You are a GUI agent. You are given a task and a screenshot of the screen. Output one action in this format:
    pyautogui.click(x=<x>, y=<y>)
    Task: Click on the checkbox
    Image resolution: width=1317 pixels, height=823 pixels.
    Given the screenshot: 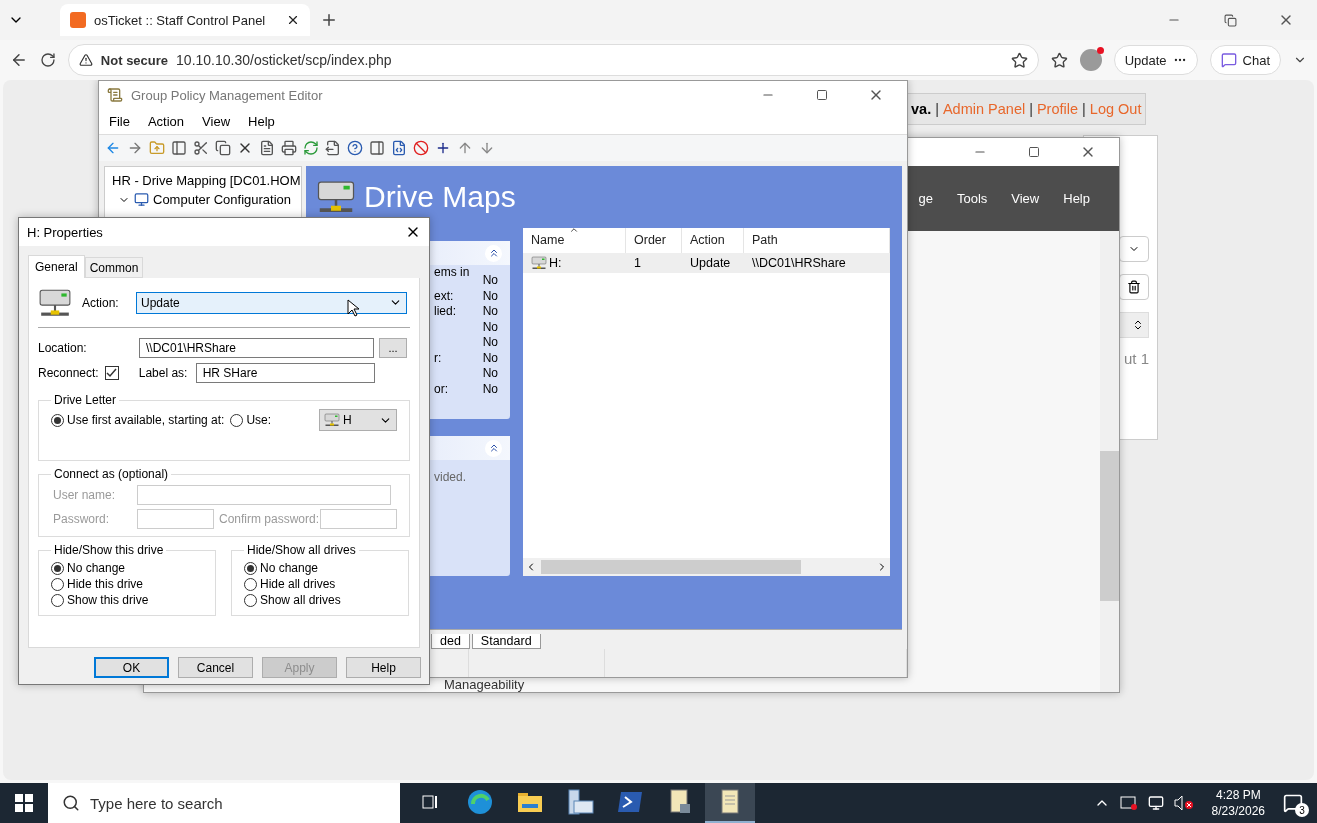 What is the action you would take?
    pyautogui.click(x=111, y=372)
    